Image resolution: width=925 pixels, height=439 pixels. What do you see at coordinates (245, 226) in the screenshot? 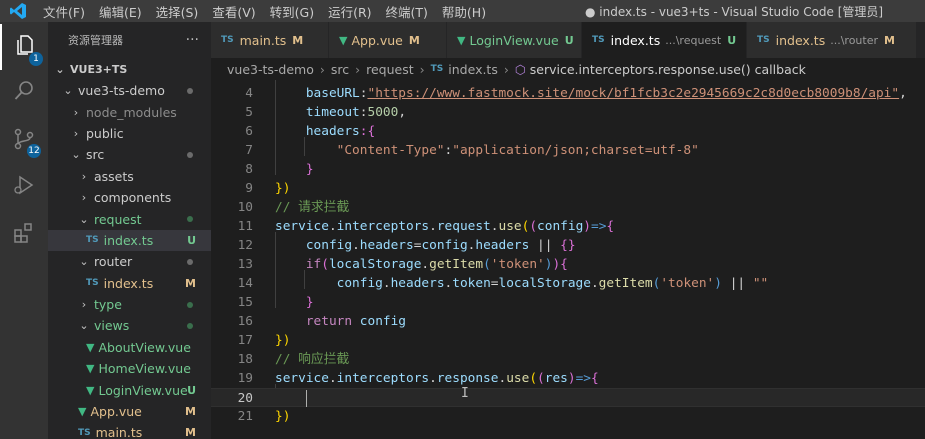
I see `line-number: 11` at bounding box center [245, 226].